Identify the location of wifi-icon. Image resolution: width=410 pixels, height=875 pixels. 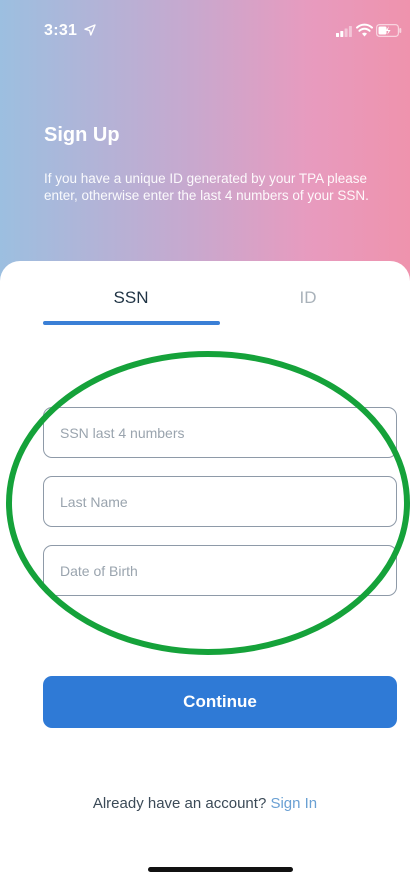
(364, 30).